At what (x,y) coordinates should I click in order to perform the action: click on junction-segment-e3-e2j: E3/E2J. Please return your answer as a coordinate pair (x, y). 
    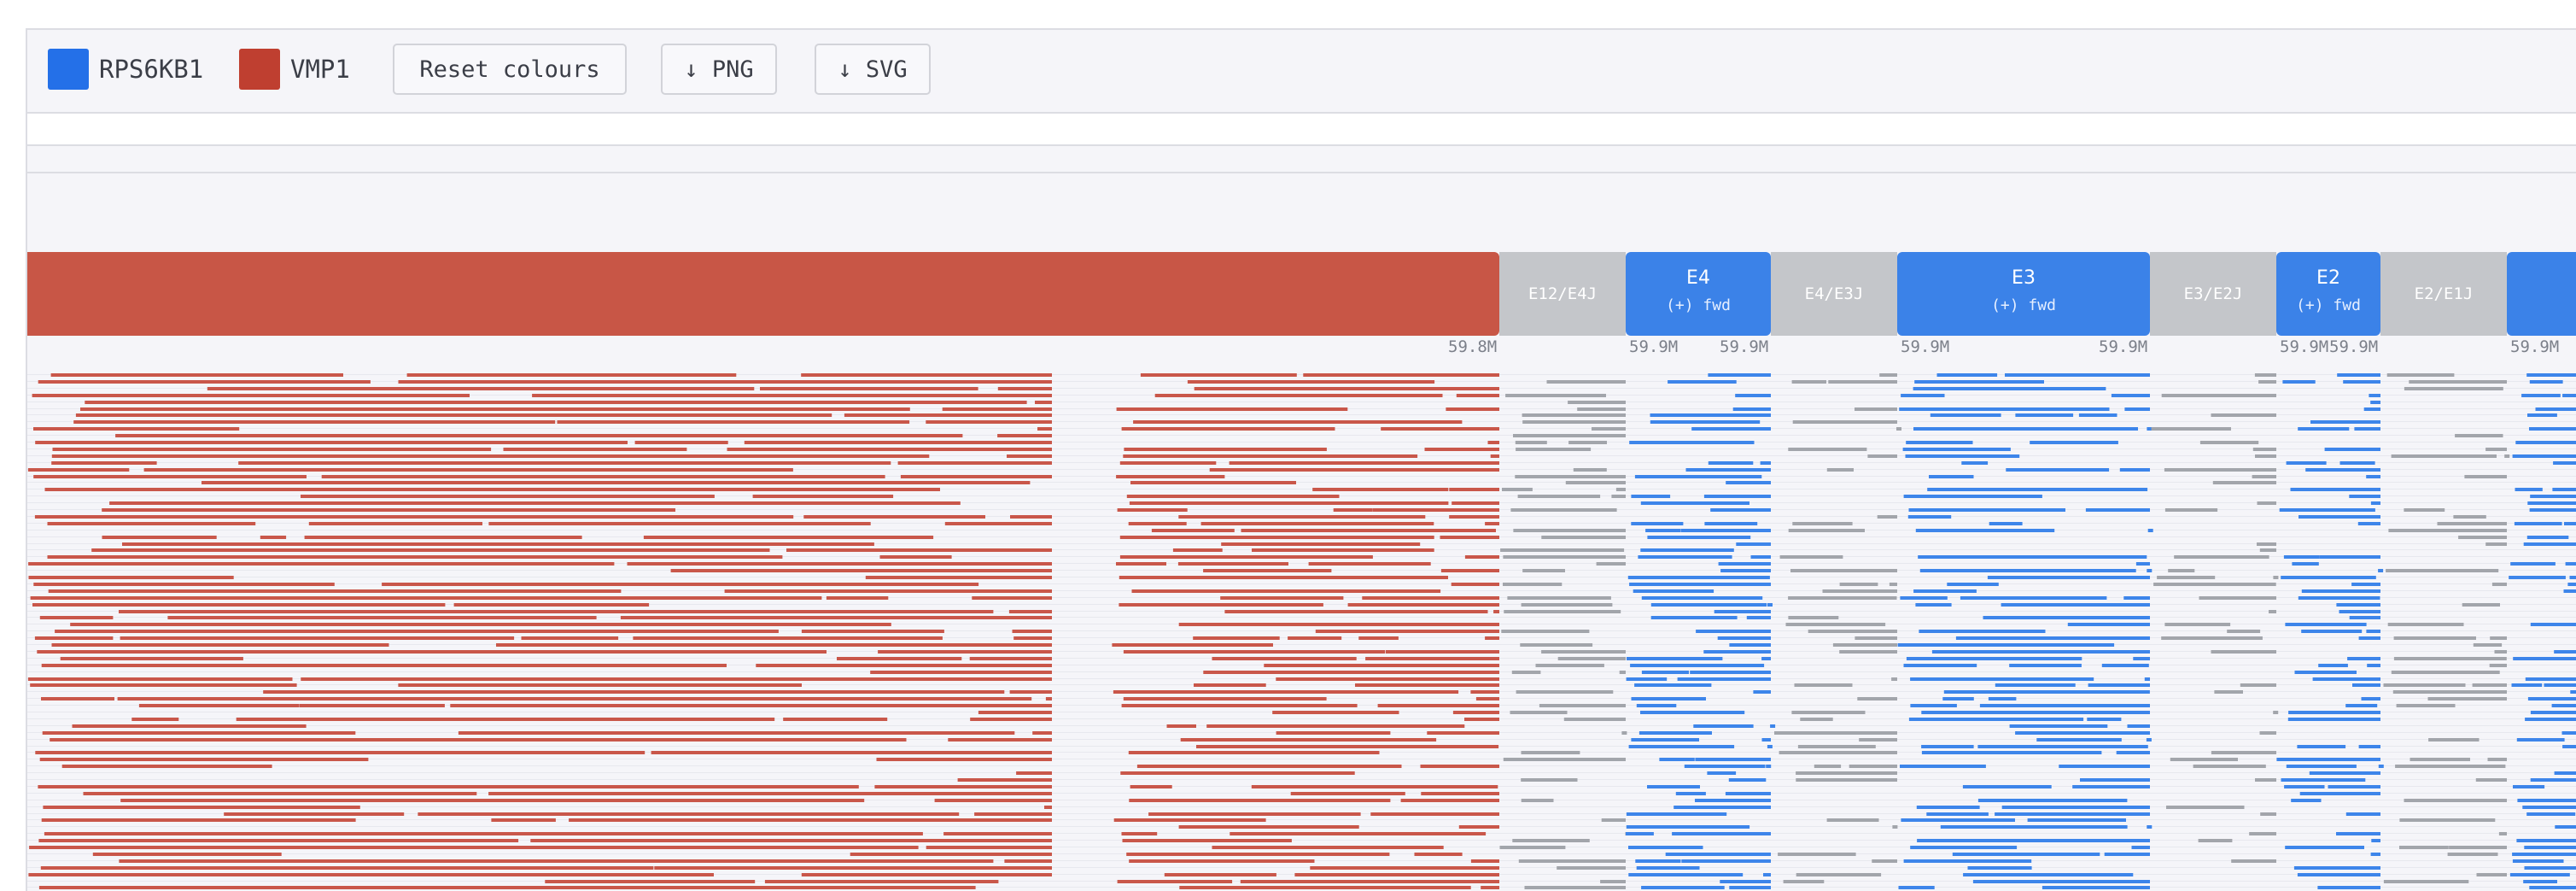
    Looking at the image, I should click on (2213, 294).